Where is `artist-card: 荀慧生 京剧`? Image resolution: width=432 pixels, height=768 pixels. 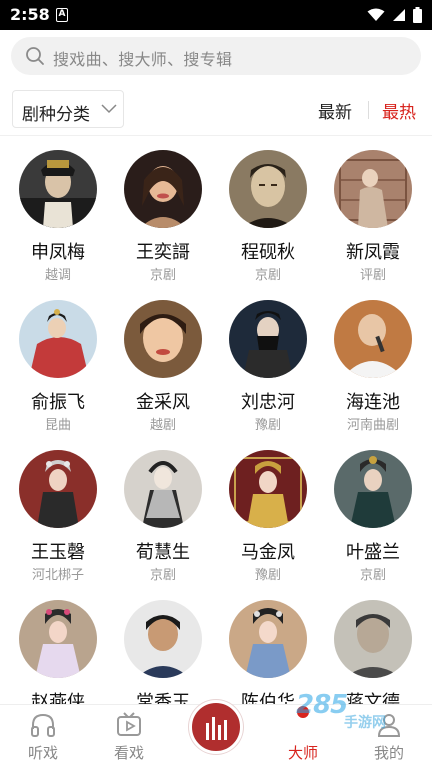
artist-card: 荀慧生 京剧 is located at coordinates (163, 519).